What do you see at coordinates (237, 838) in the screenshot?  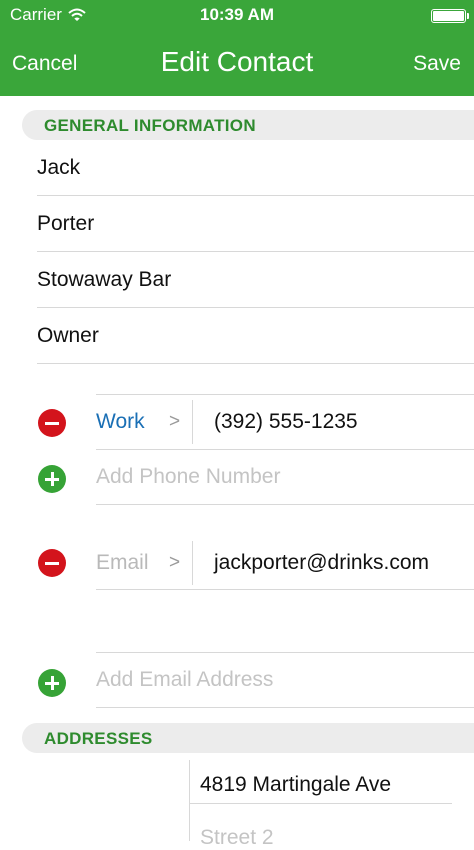 I see `street-2-field: Street 2` at bounding box center [237, 838].